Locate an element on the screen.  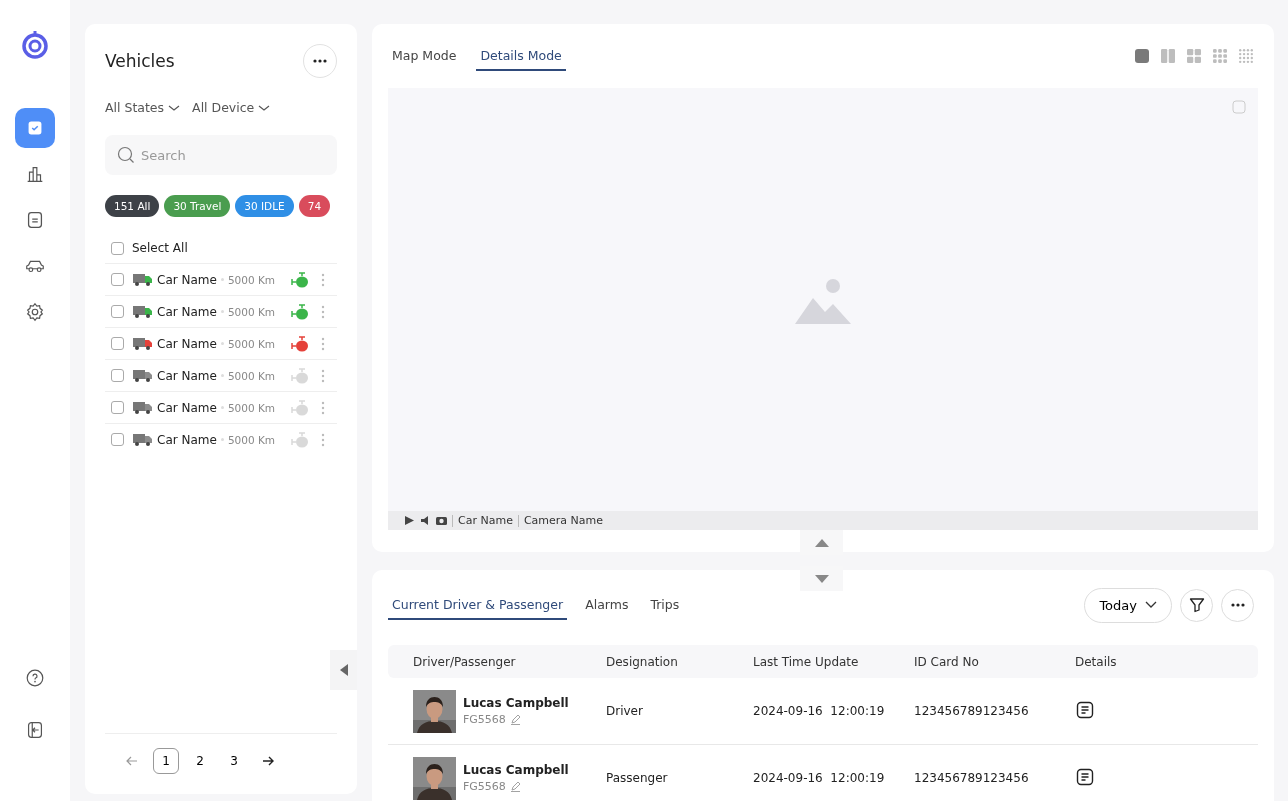
car-name: Car Name is located at coordinates (485, 520).